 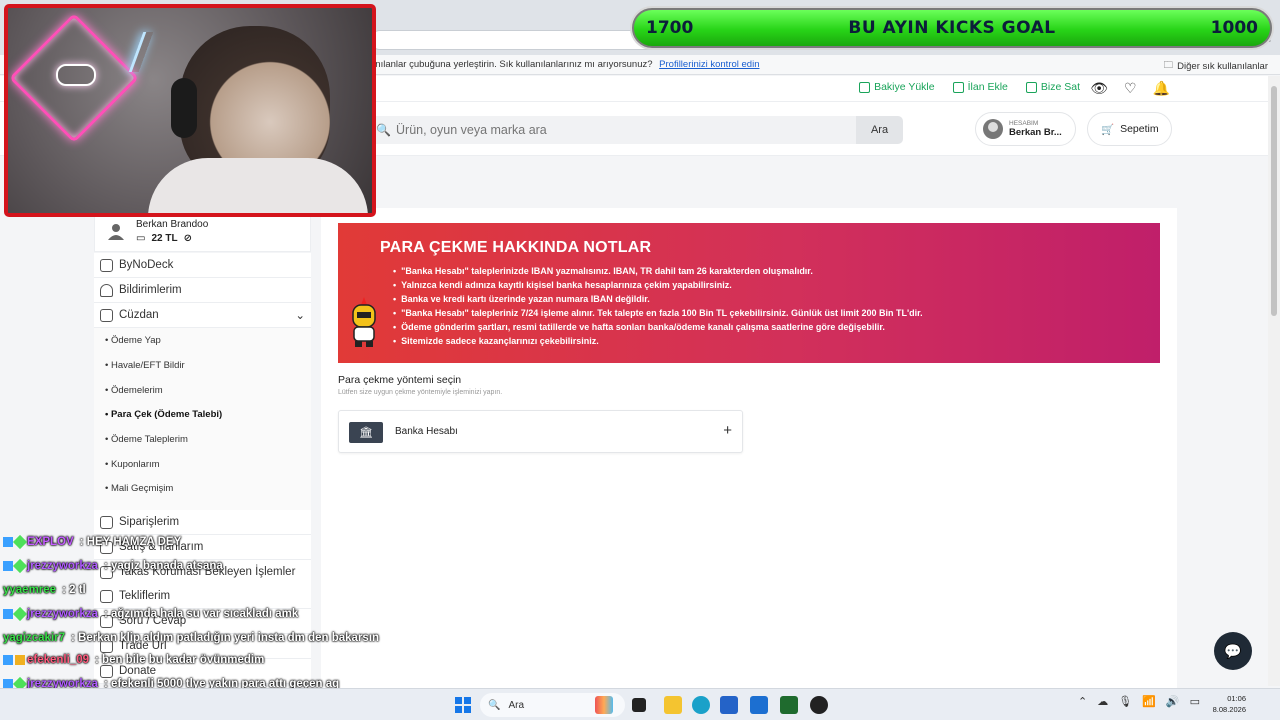 I want to click on submenu-kuponlarim: • Kuponlarım, so click(x=132, y=464).